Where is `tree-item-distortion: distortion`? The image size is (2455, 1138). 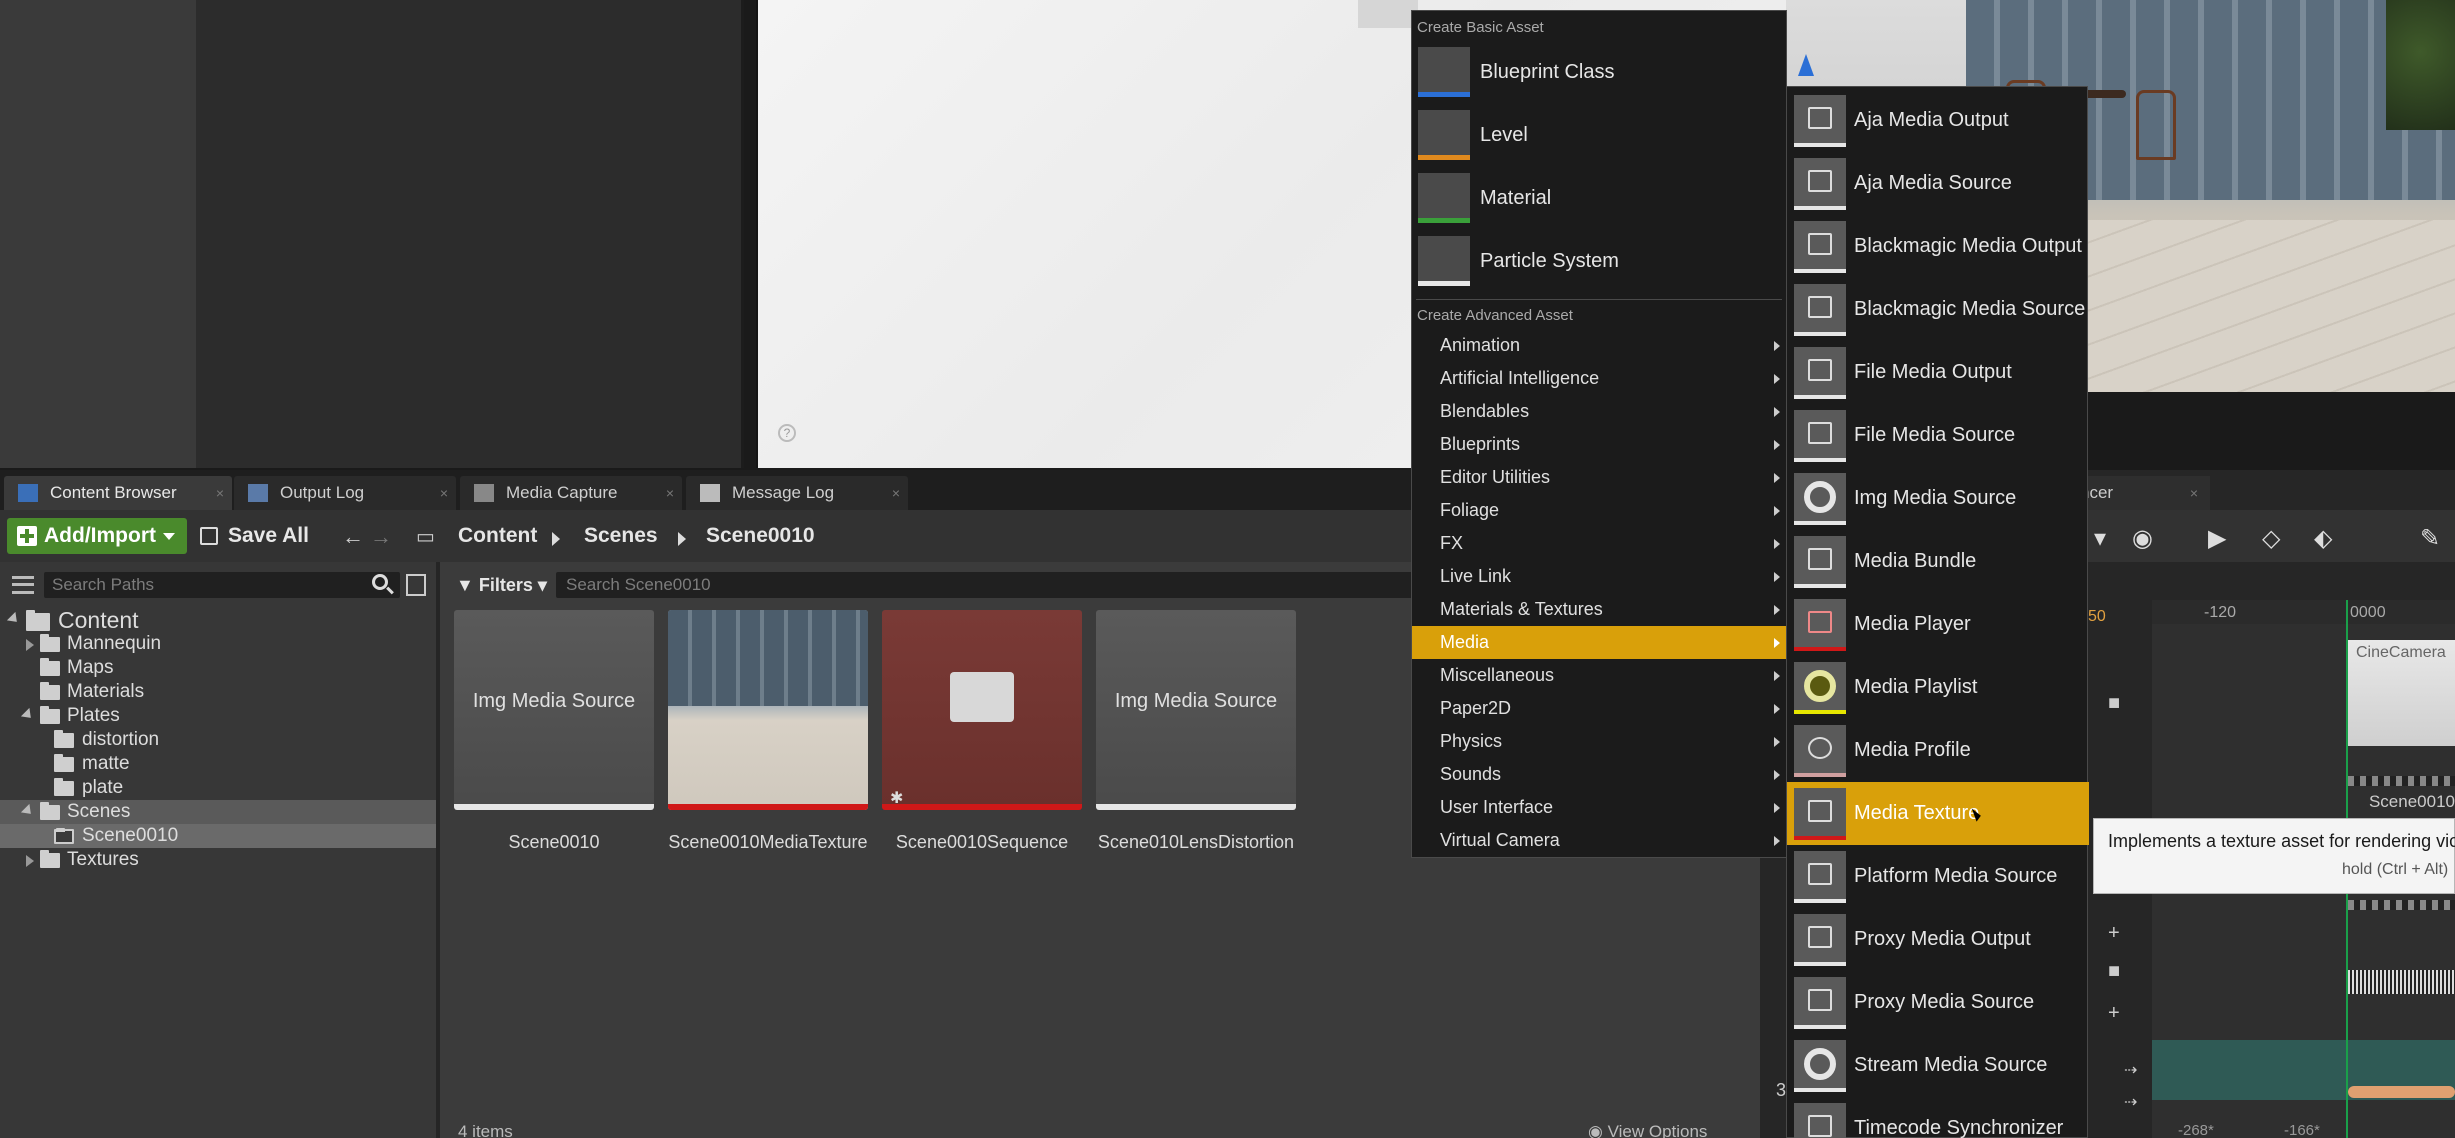
tree-item-distortion: distortion is located at coordinates (218, 740).